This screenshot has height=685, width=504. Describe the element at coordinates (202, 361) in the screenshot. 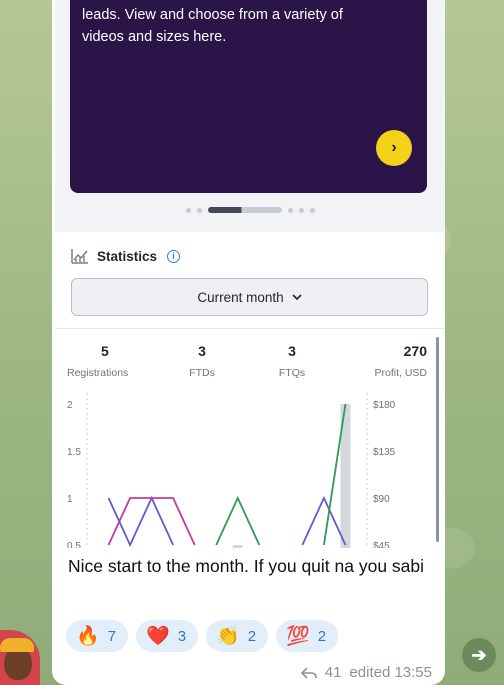

I see `metric-ftds: 3 FTDs` at that location.